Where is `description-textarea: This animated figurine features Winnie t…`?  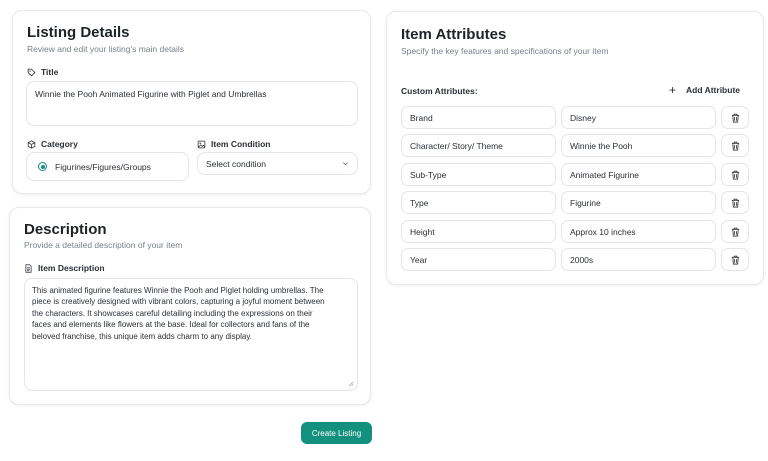
description-textarea: This animated figurine features Winnie t… is located at coordinates (191, 334).